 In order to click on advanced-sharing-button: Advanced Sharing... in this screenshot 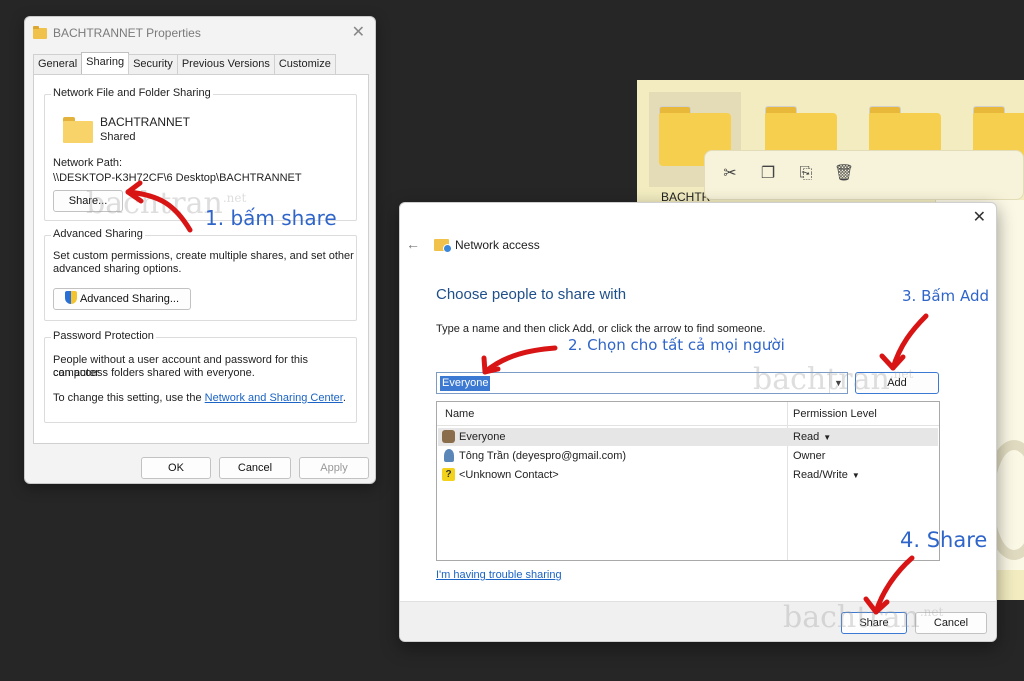, I will do `click(122, 299)`.